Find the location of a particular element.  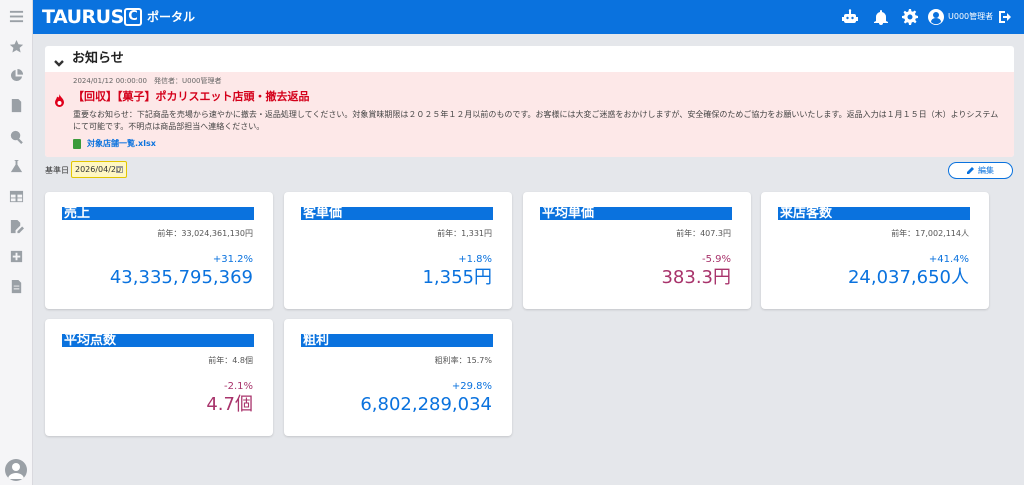

card-value: 6,802,289,034 is located at coordinates (426, 404).